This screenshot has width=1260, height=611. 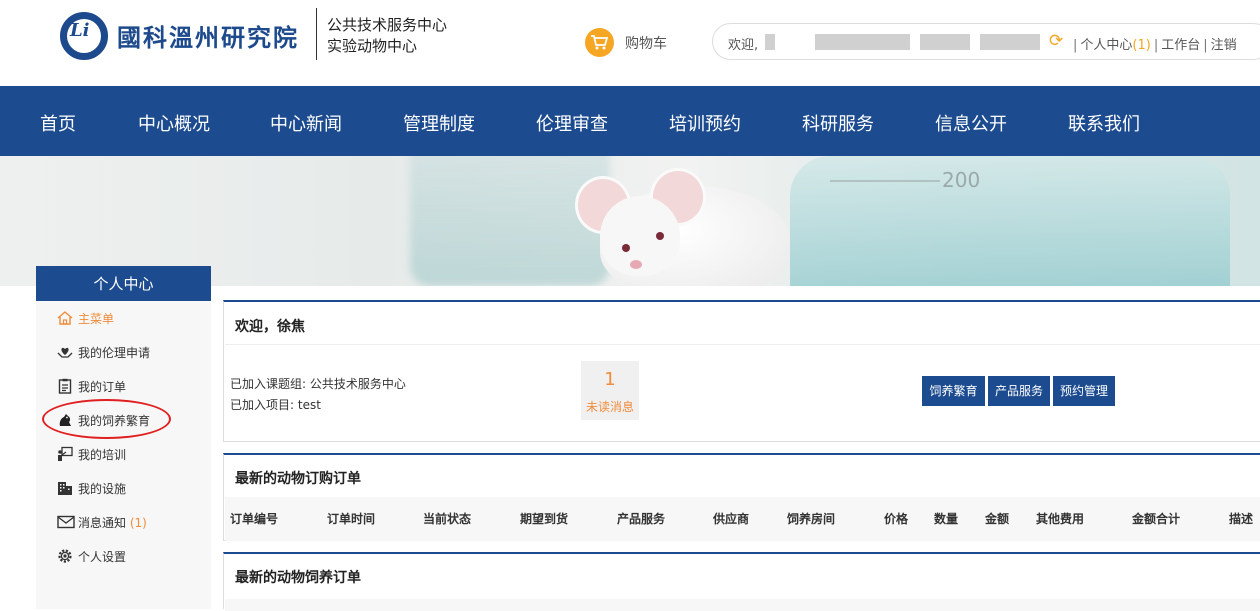 I want to click on nav-public-info: 信息公开, so click(x=971, y=123).